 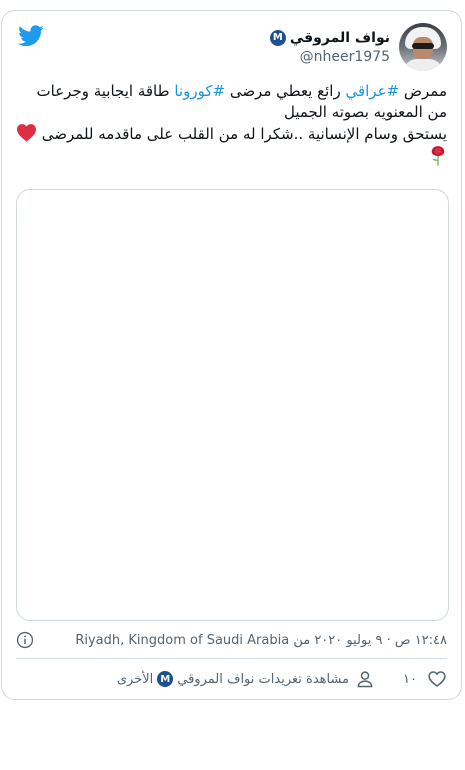 What do you see at coordinates (285, 91) in the screenshot?
I see `tweet-text-part: رائع يعطي مرضى` at bounding box center [285, 91].